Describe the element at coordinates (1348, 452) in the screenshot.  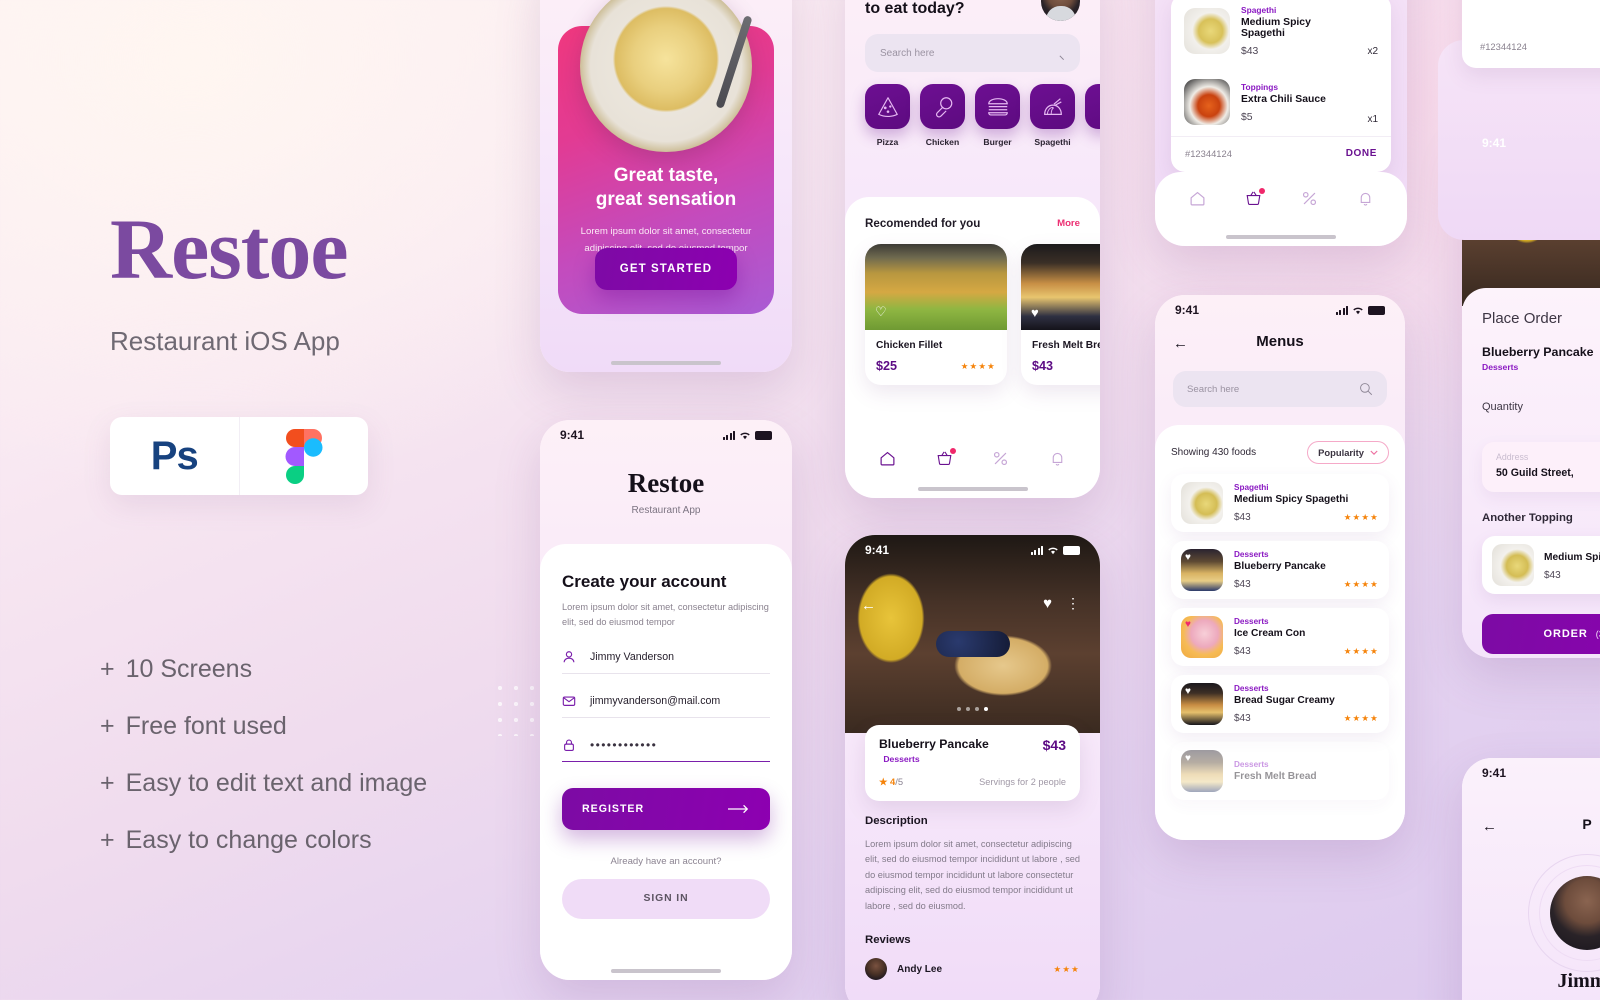
I see `sort-dropdown: Popularity` at that location.